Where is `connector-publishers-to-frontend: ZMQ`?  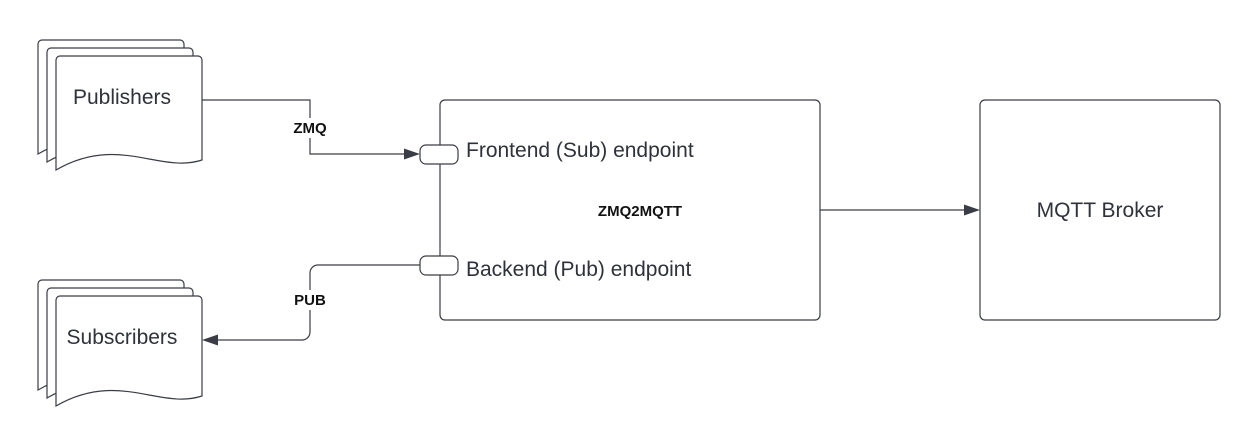
connector-publishers-to-frontend: ZMQ is located at coordinates (311, 129).